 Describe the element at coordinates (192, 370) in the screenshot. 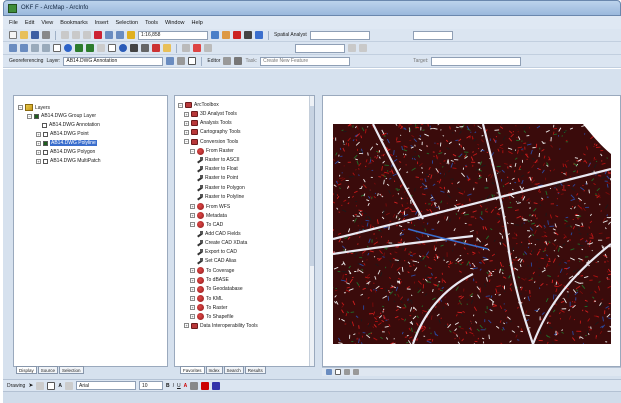

I see `tab-favorites: Favorites` at that location.